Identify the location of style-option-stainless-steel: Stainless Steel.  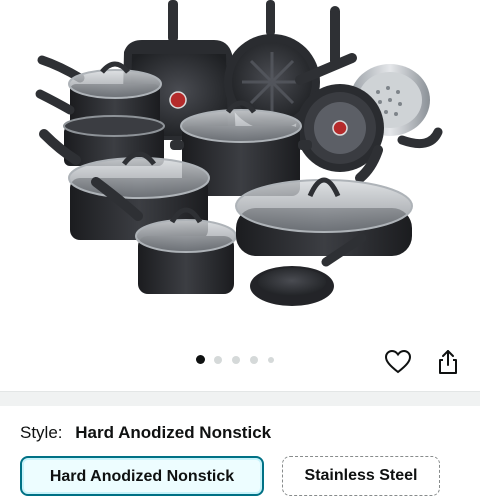
(361, 476).